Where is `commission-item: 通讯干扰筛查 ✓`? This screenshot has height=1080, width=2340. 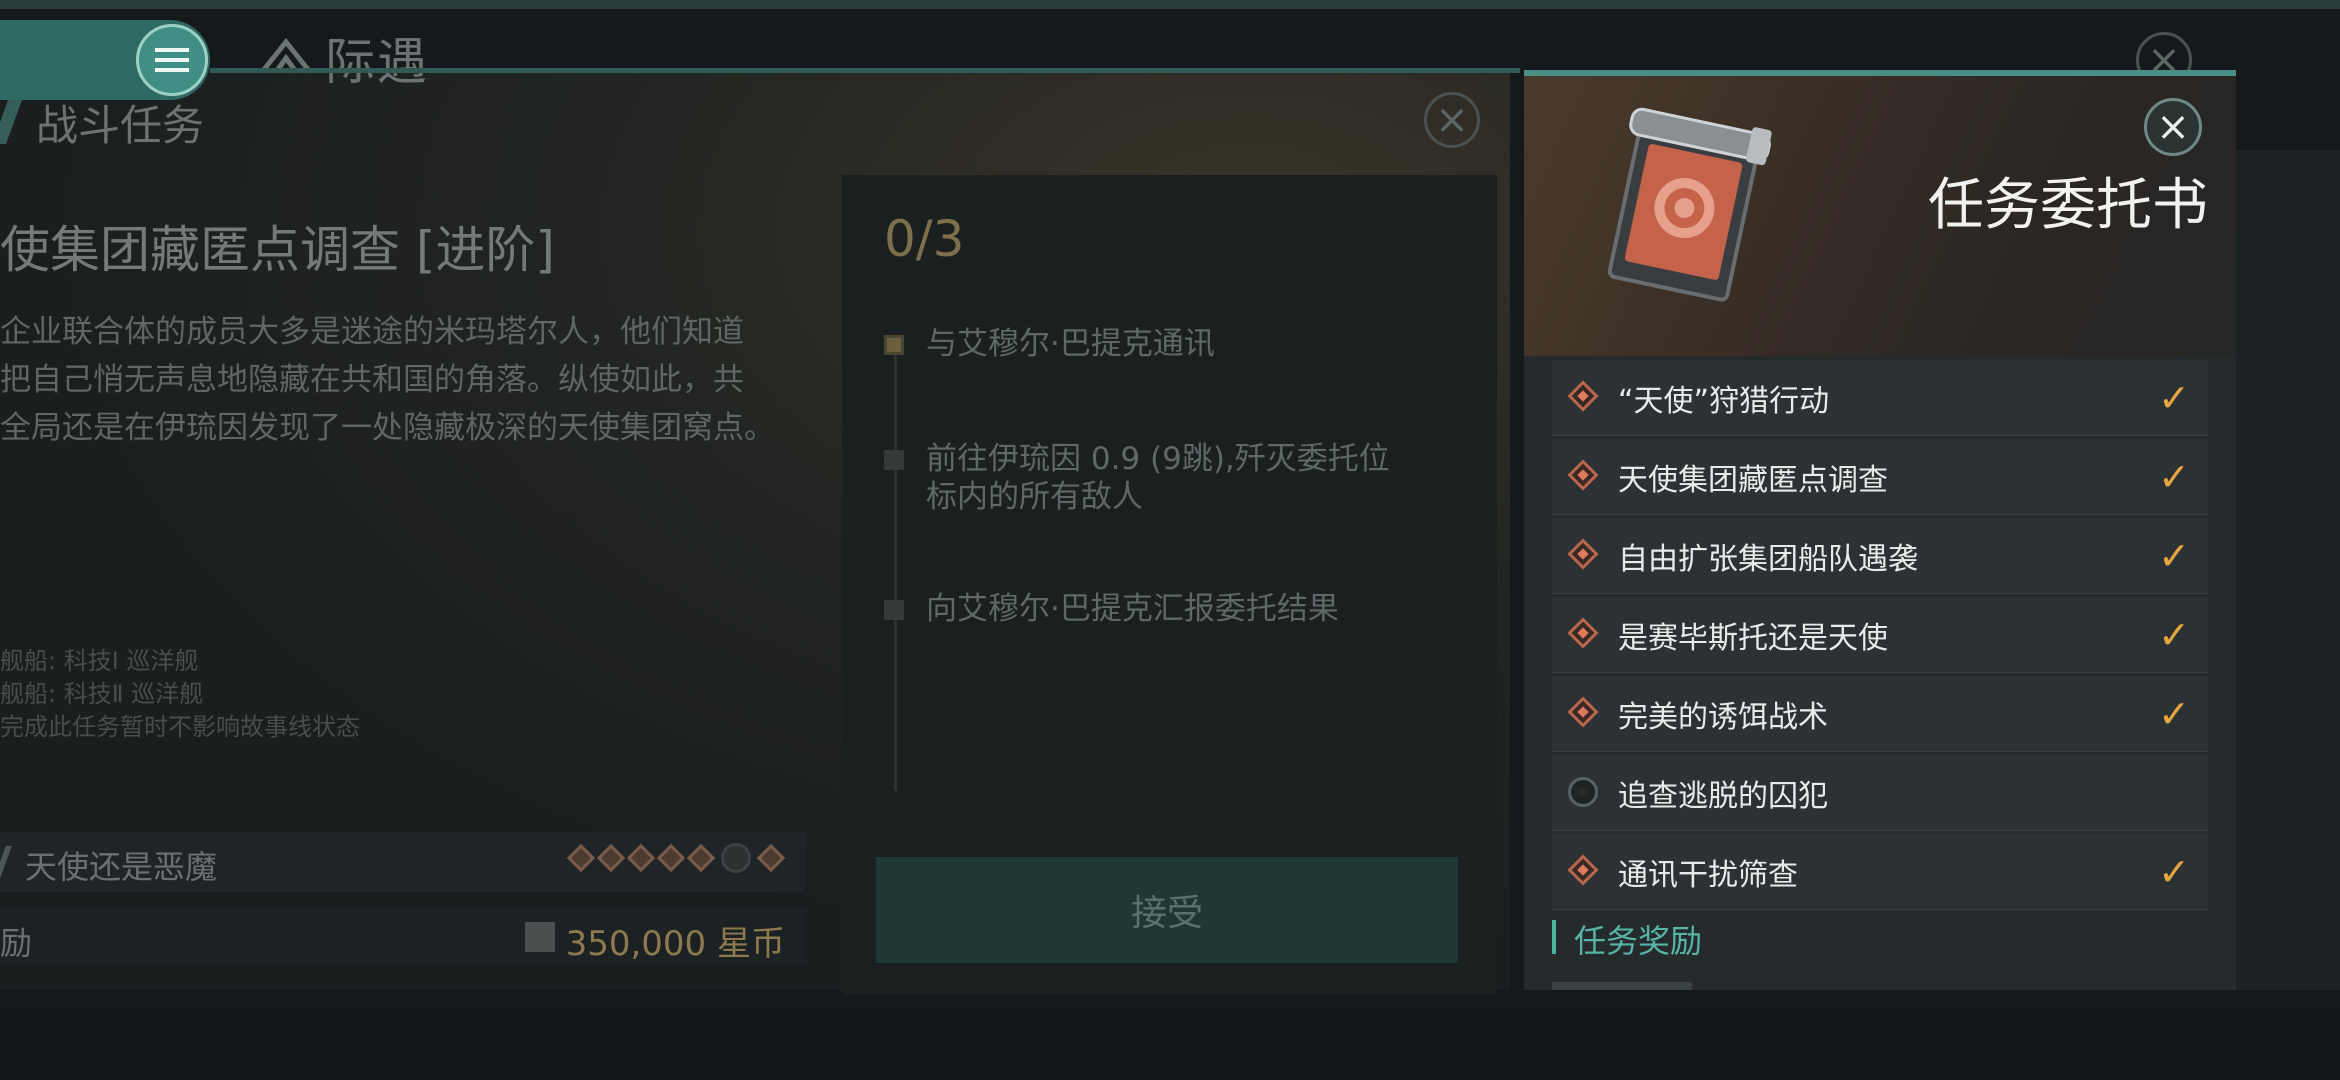
commission-item: 通讯干扰筛查 ✓ is located at coordinates (1880, 872).